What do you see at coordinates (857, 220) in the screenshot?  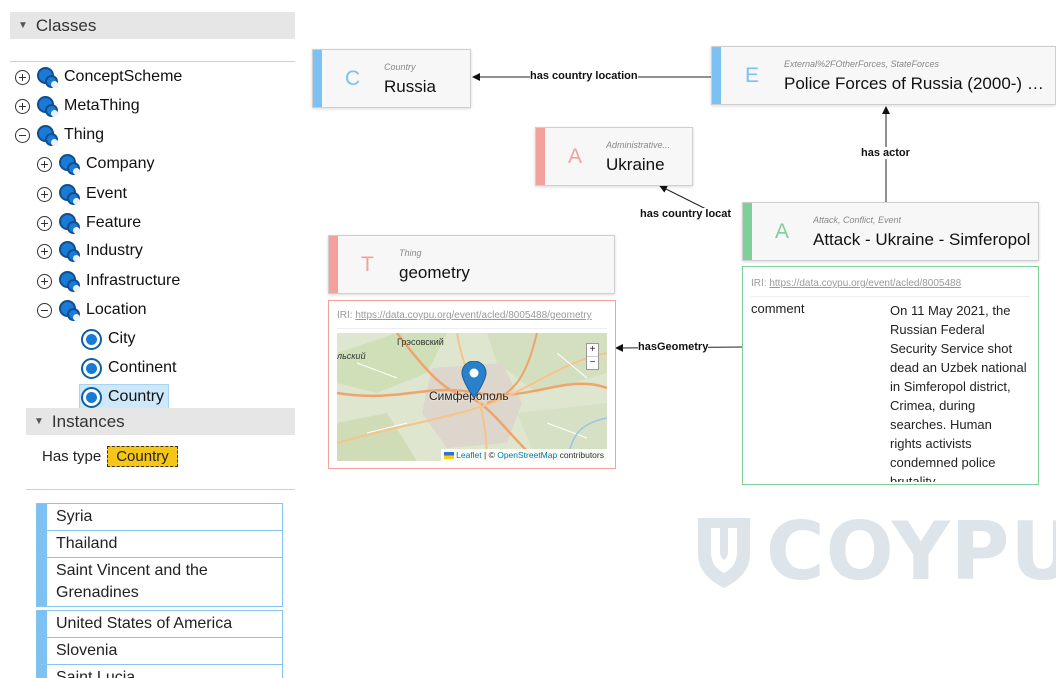 I see `node-types: Attack, Conflict, Event` at bounding box center [857, 220].